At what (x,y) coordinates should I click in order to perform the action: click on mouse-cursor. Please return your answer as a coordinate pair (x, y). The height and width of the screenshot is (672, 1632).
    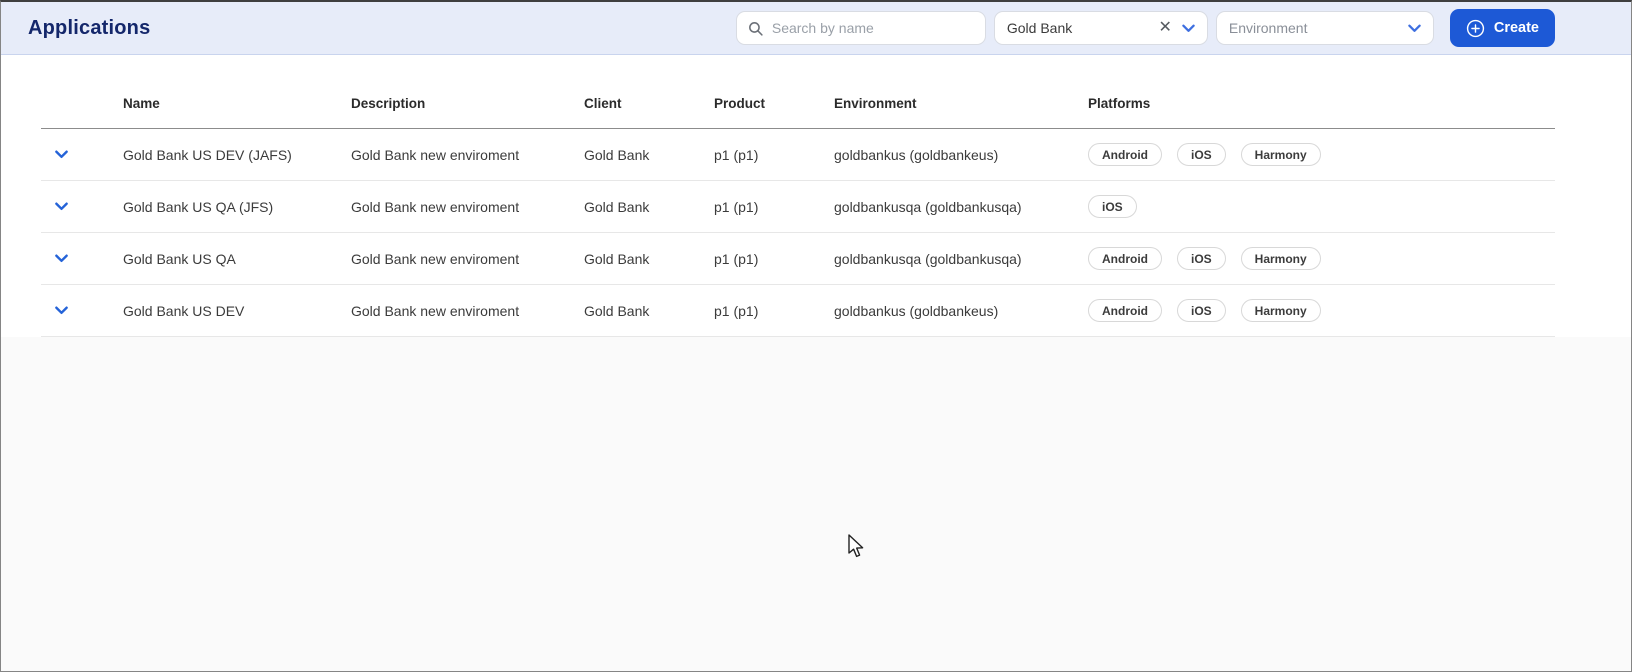
    Looking at the image, I should click on (856, 546).